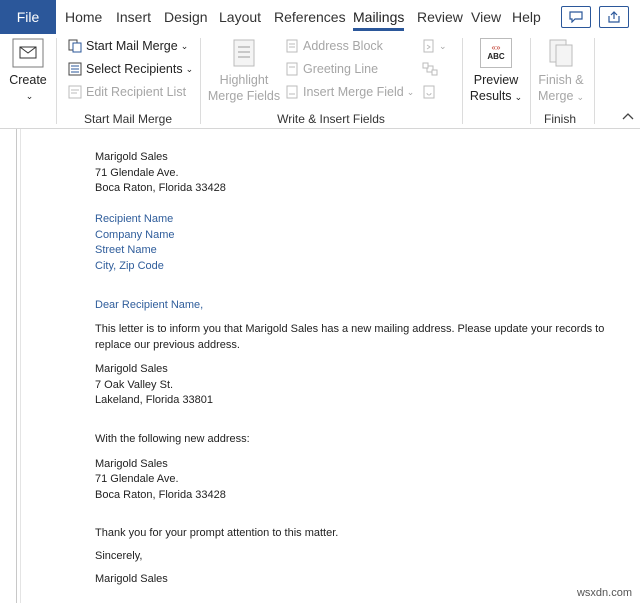  Describe the element at coordinates (133, 17) in the screenshot. I see `tab-insert: Insert` at that location.